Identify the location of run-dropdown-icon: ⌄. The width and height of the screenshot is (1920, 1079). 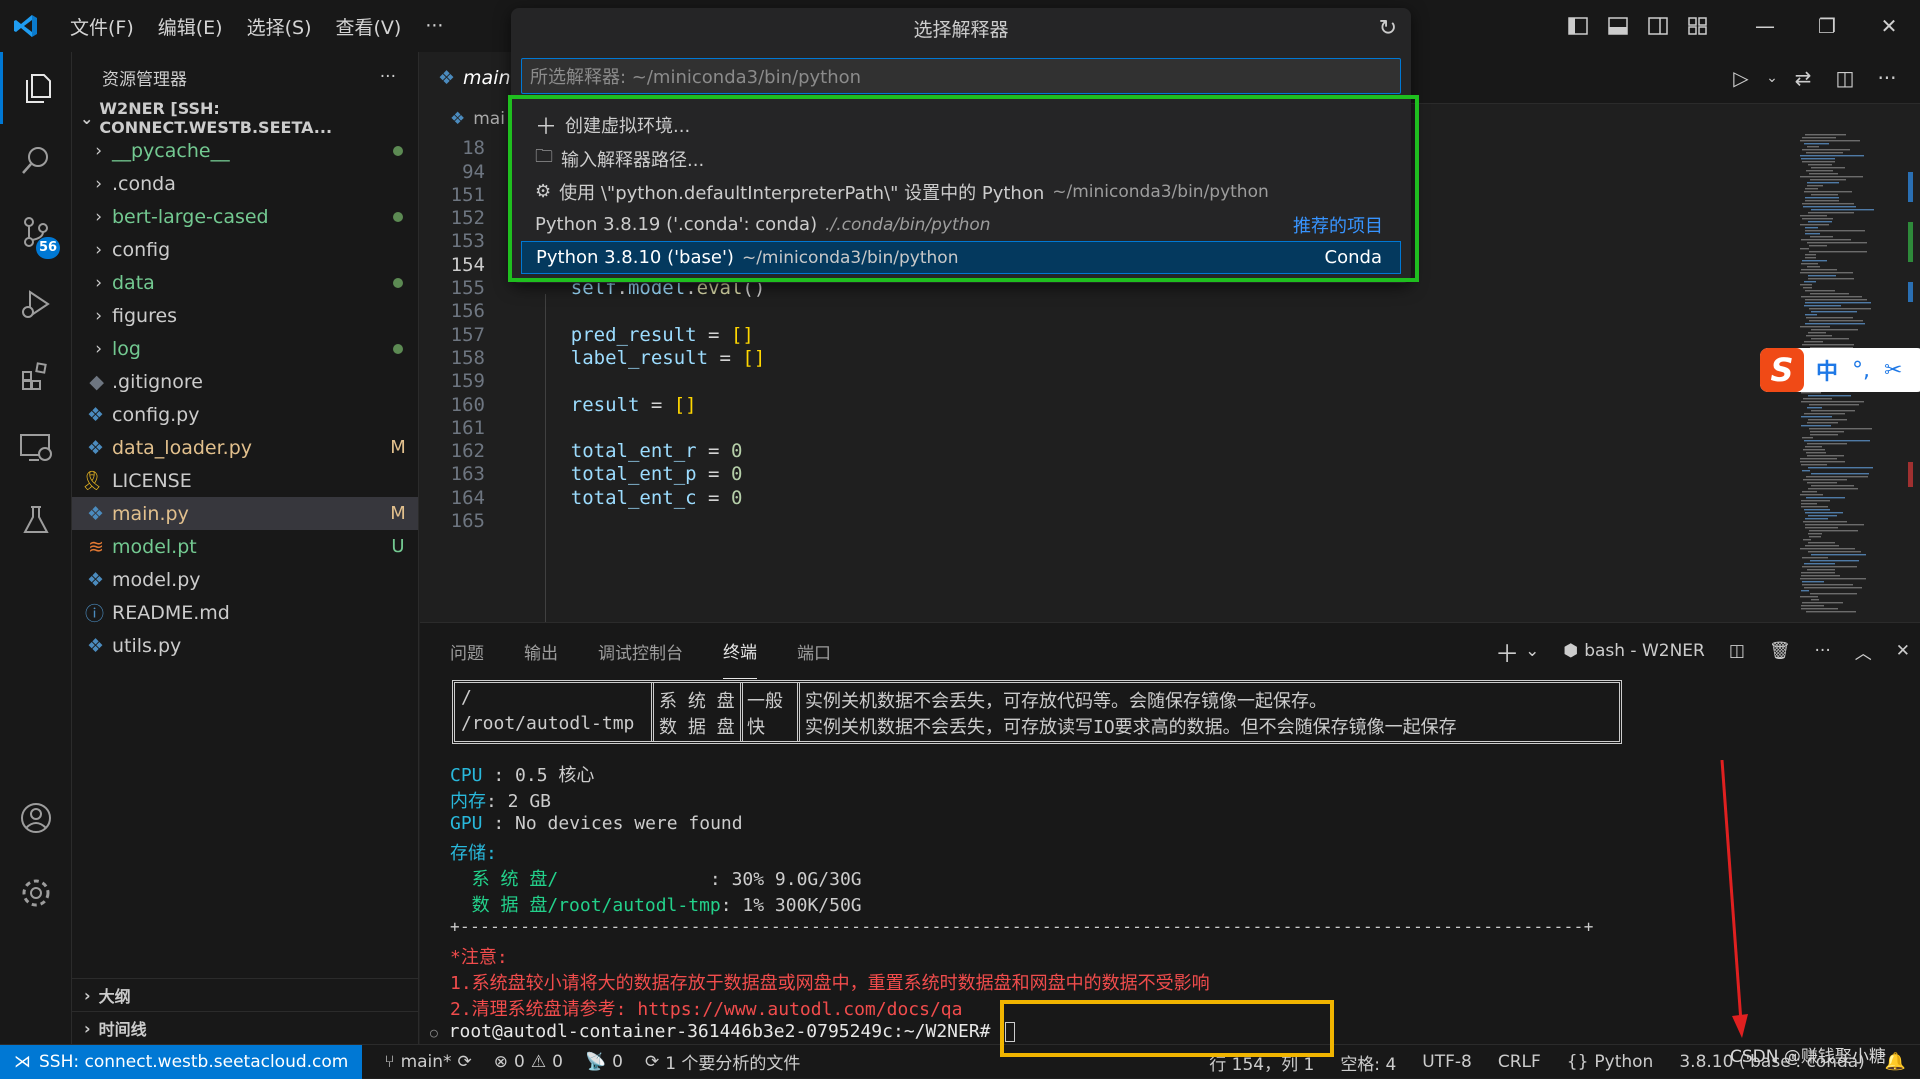
(1772, 78).